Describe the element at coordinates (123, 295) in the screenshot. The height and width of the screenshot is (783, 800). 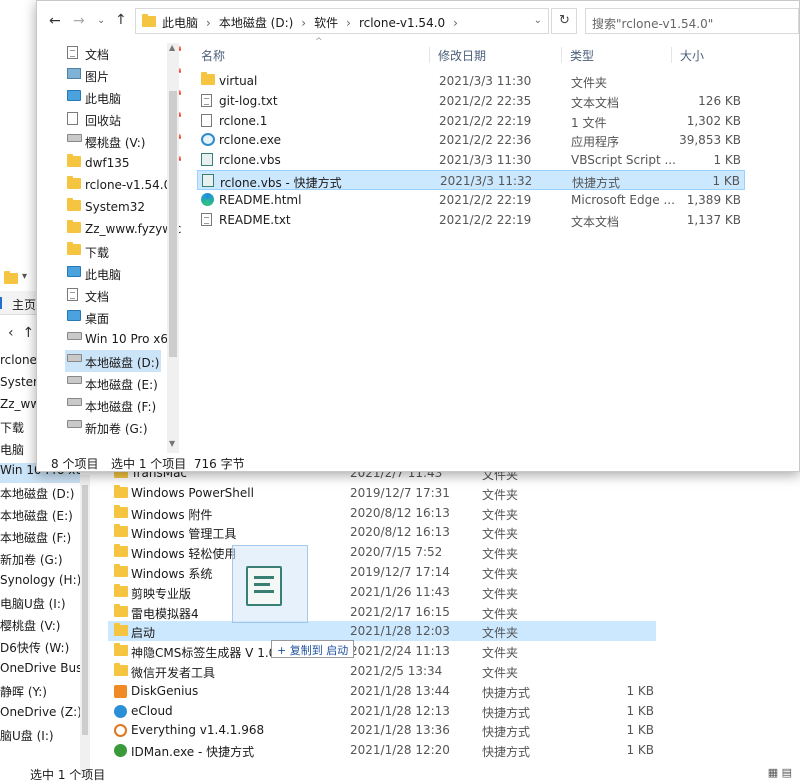
I see `nav-item: 文档` at that location.